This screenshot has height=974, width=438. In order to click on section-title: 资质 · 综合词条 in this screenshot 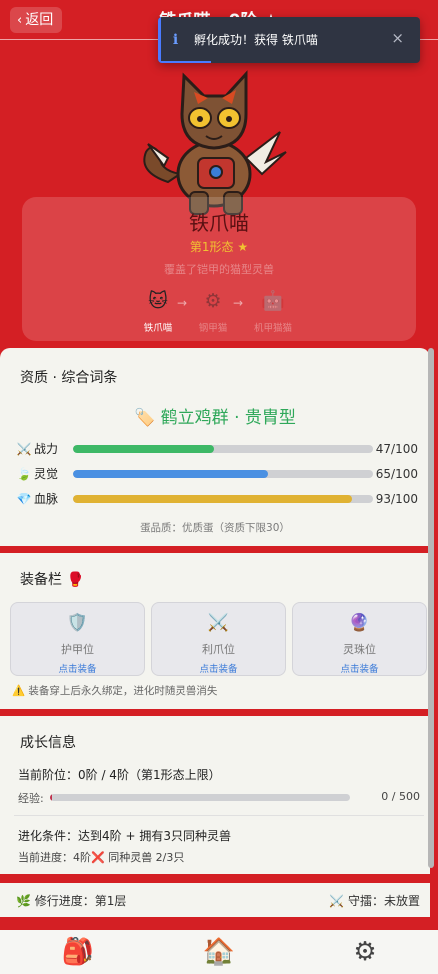, I will do `click(69, 378)`.